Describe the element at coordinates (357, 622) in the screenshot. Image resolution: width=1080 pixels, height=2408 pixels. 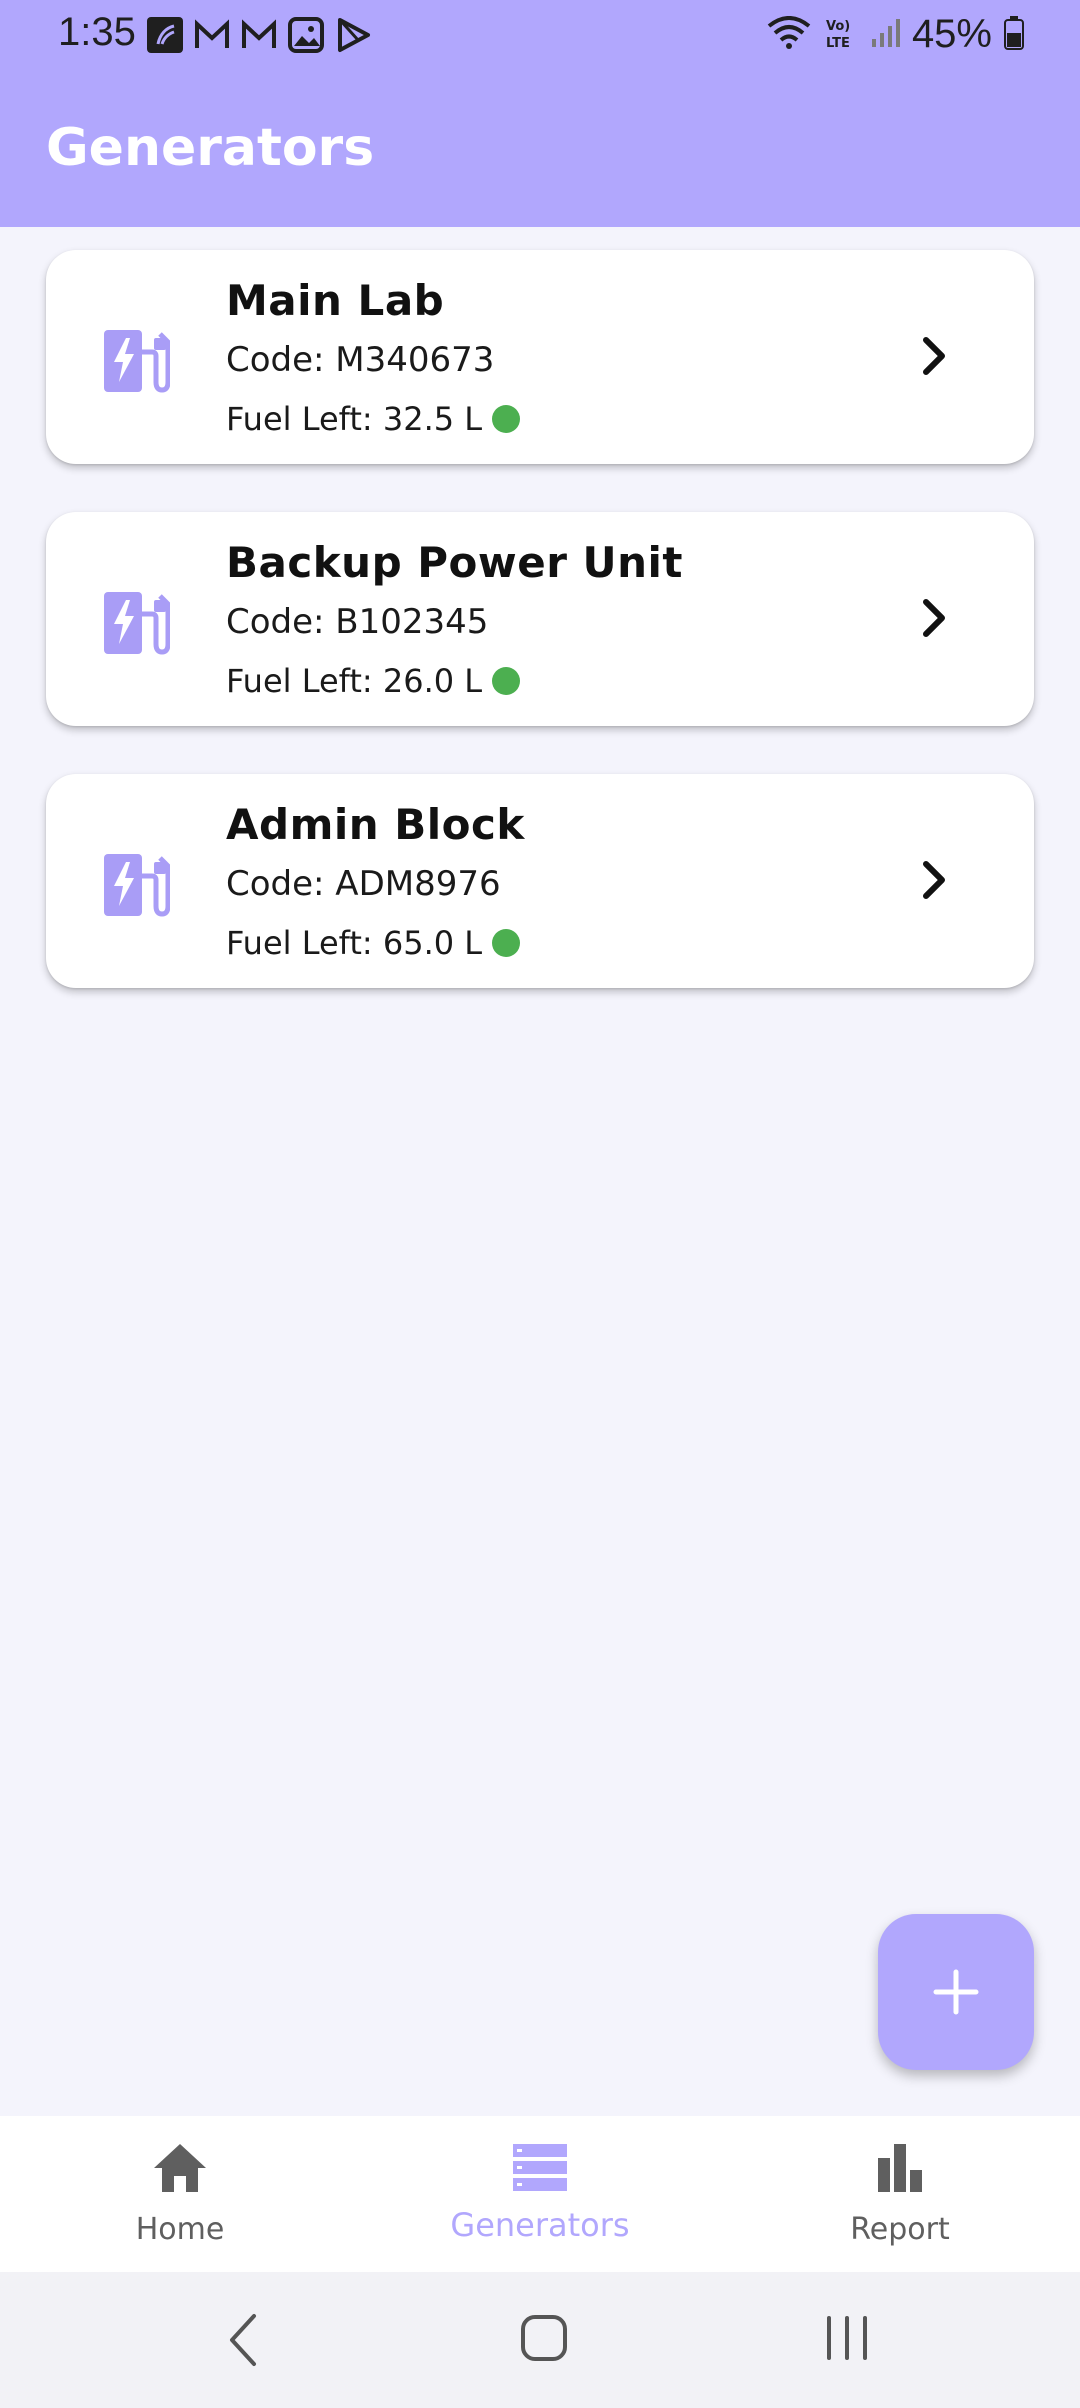
I see `generator-code: Code: B102345` at that location.